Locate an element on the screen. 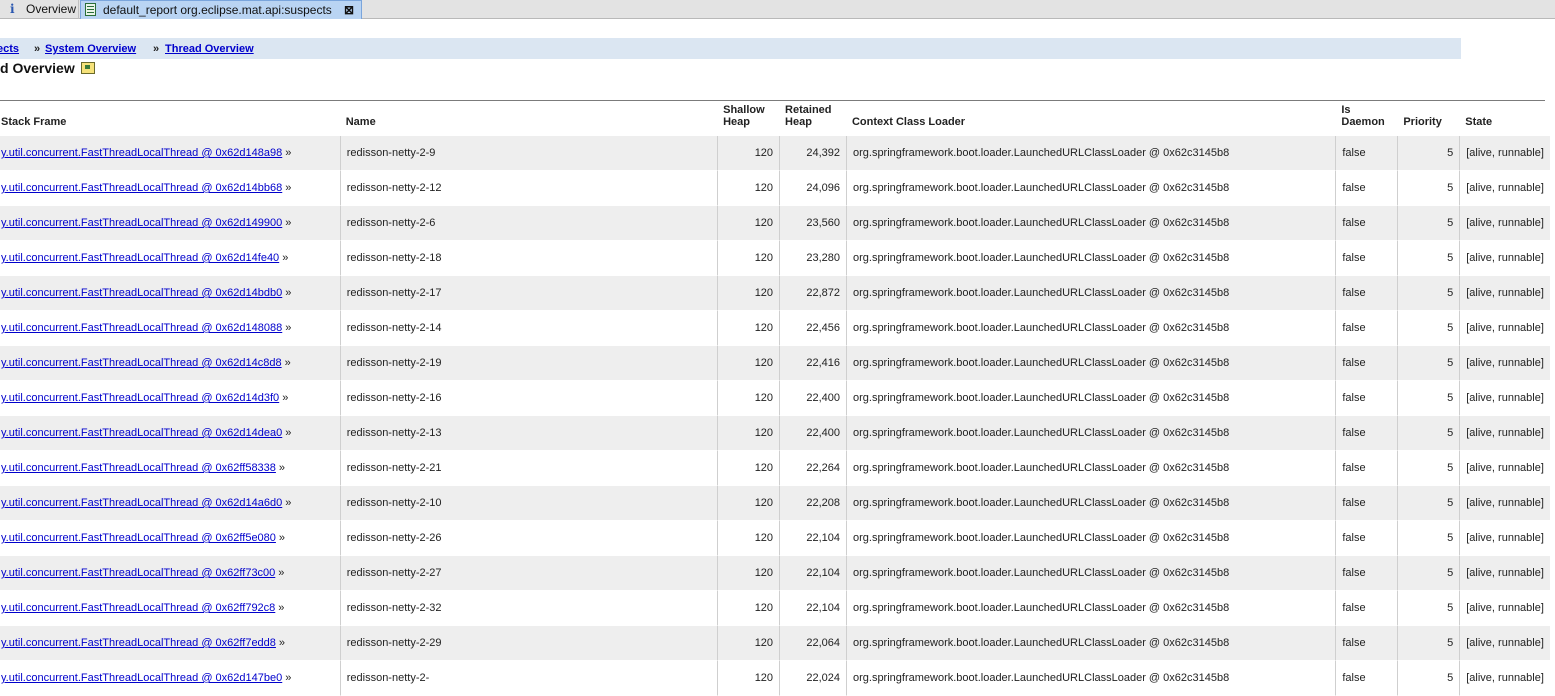 The width and height of the screenshot is (1555, 696). column-header-name: Name is located at coordinates (528, 118).